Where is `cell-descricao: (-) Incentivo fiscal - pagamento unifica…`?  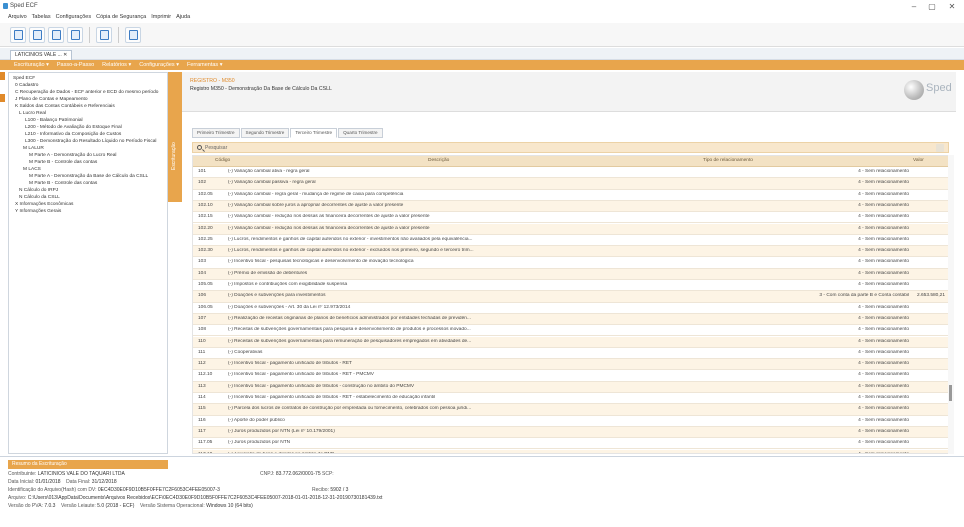 cell-descricao: (-) Incentivo fiscal - pagamento unifica… is located at coordinates (332, 397).